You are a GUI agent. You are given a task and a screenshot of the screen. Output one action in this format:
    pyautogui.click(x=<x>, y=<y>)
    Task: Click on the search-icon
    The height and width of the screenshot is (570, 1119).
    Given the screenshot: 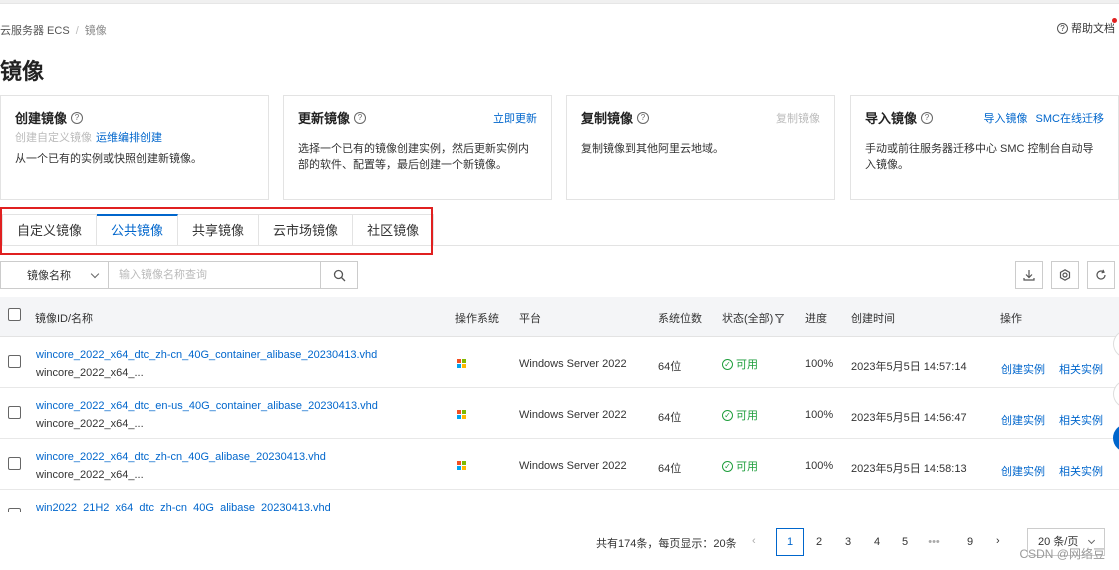 What is the action you would take?
    pyautogui.click(x=339, y=275)
    